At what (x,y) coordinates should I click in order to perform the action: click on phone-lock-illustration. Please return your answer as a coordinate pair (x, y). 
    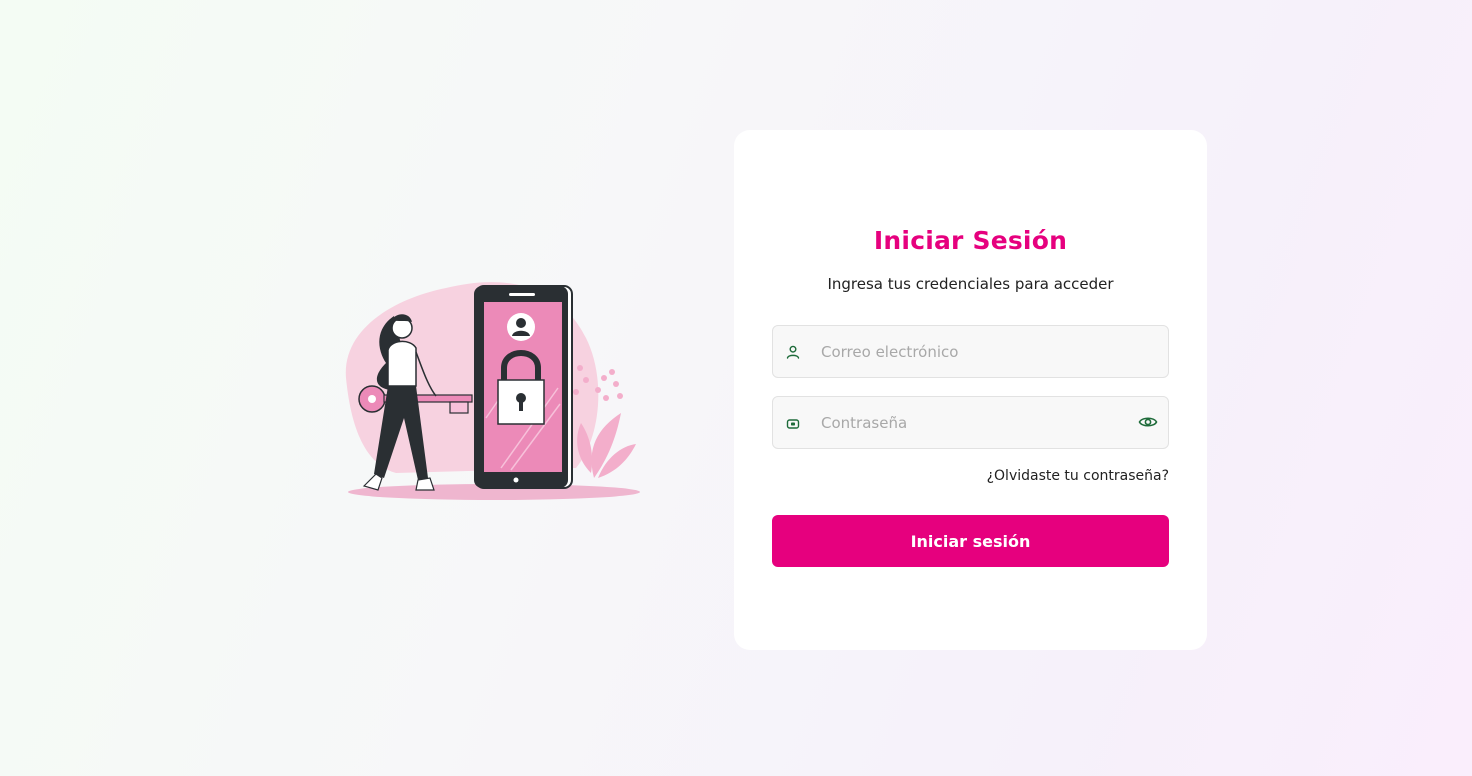
    Looking at the image, I should click on (492, 391).